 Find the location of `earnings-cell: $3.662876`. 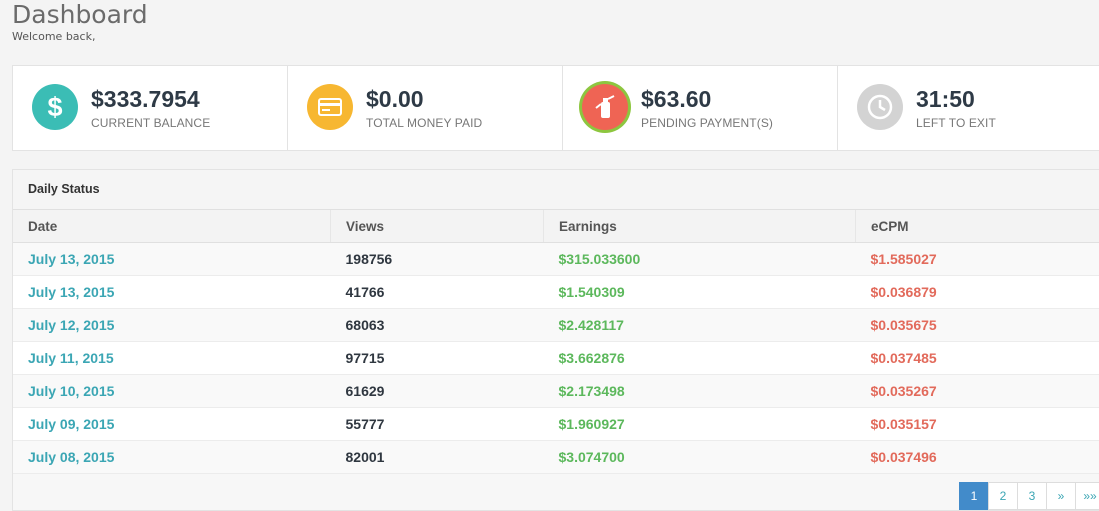

earnings-cell: $3.662876 is located at coordinates (700, 358).